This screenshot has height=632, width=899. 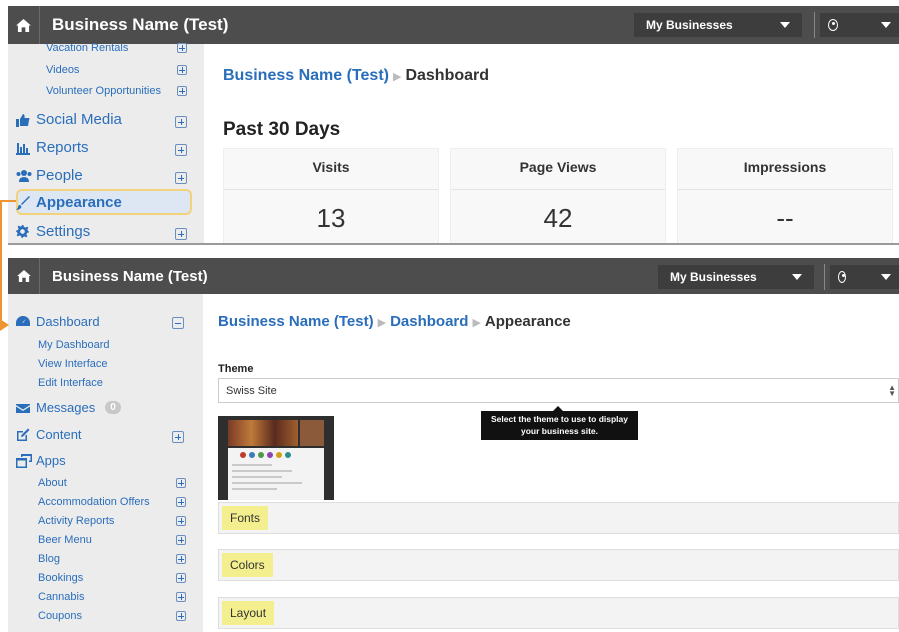 What do you see at coordinates (558, 518) in the screenshot?
I see `fonts-section: Fonts` at bounding box center [558, 518].